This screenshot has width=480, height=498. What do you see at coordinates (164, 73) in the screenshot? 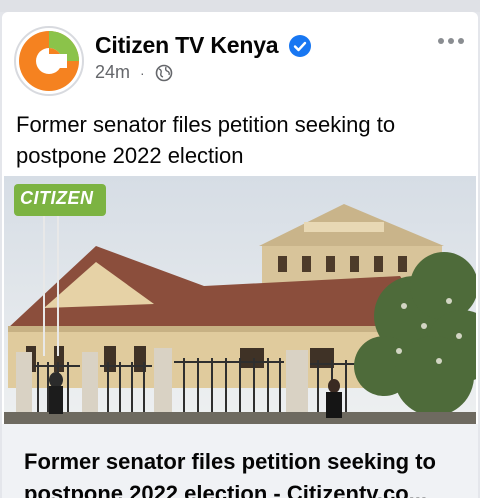
I see `globe-icon` at bounding box center [164, 73].